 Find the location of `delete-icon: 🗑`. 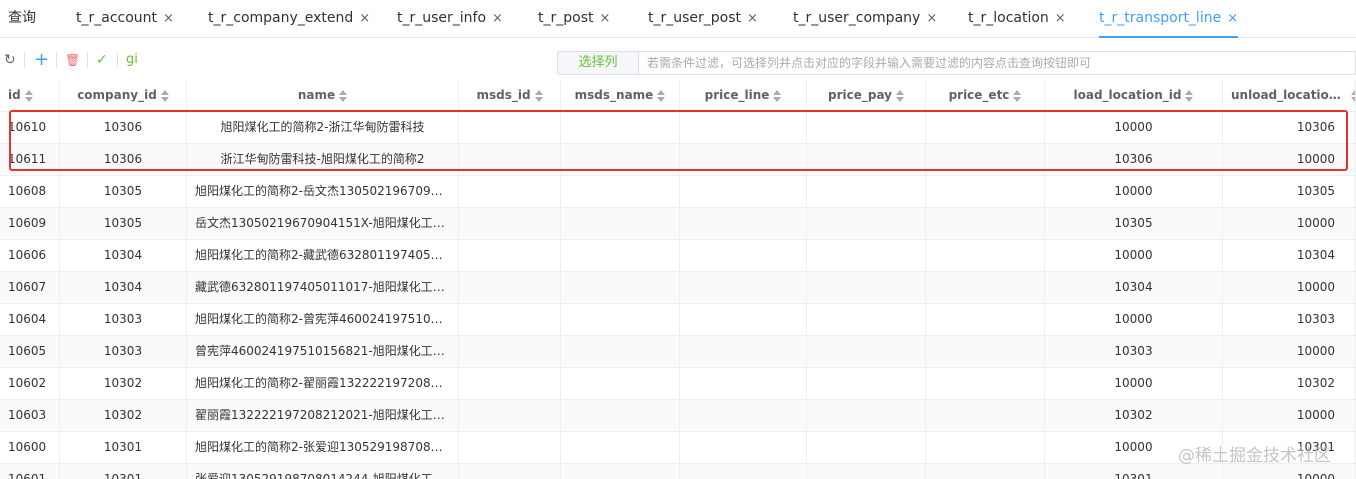

delete-icon: 🗑 is located at coordinates (72, 60).